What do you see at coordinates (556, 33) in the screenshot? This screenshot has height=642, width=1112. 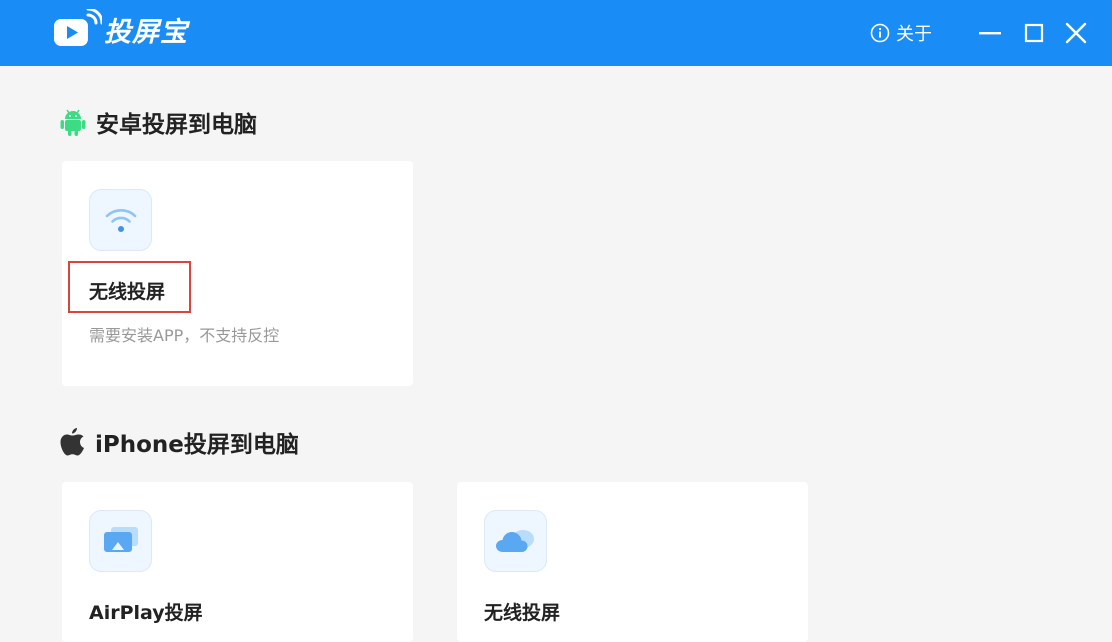 I see `title-bar: 投屏宝 关于` at bounding box center [556, 33].